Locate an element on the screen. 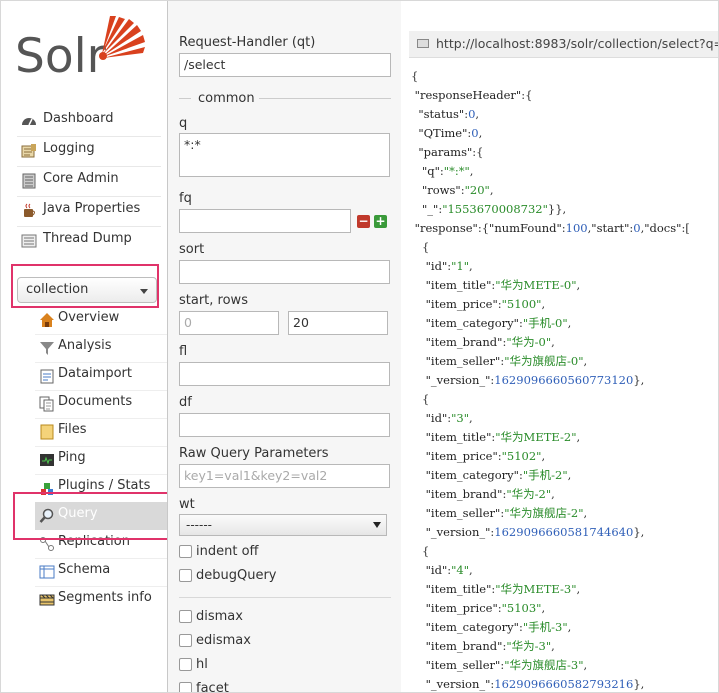  home-icon is located at coordinates (47, 320).